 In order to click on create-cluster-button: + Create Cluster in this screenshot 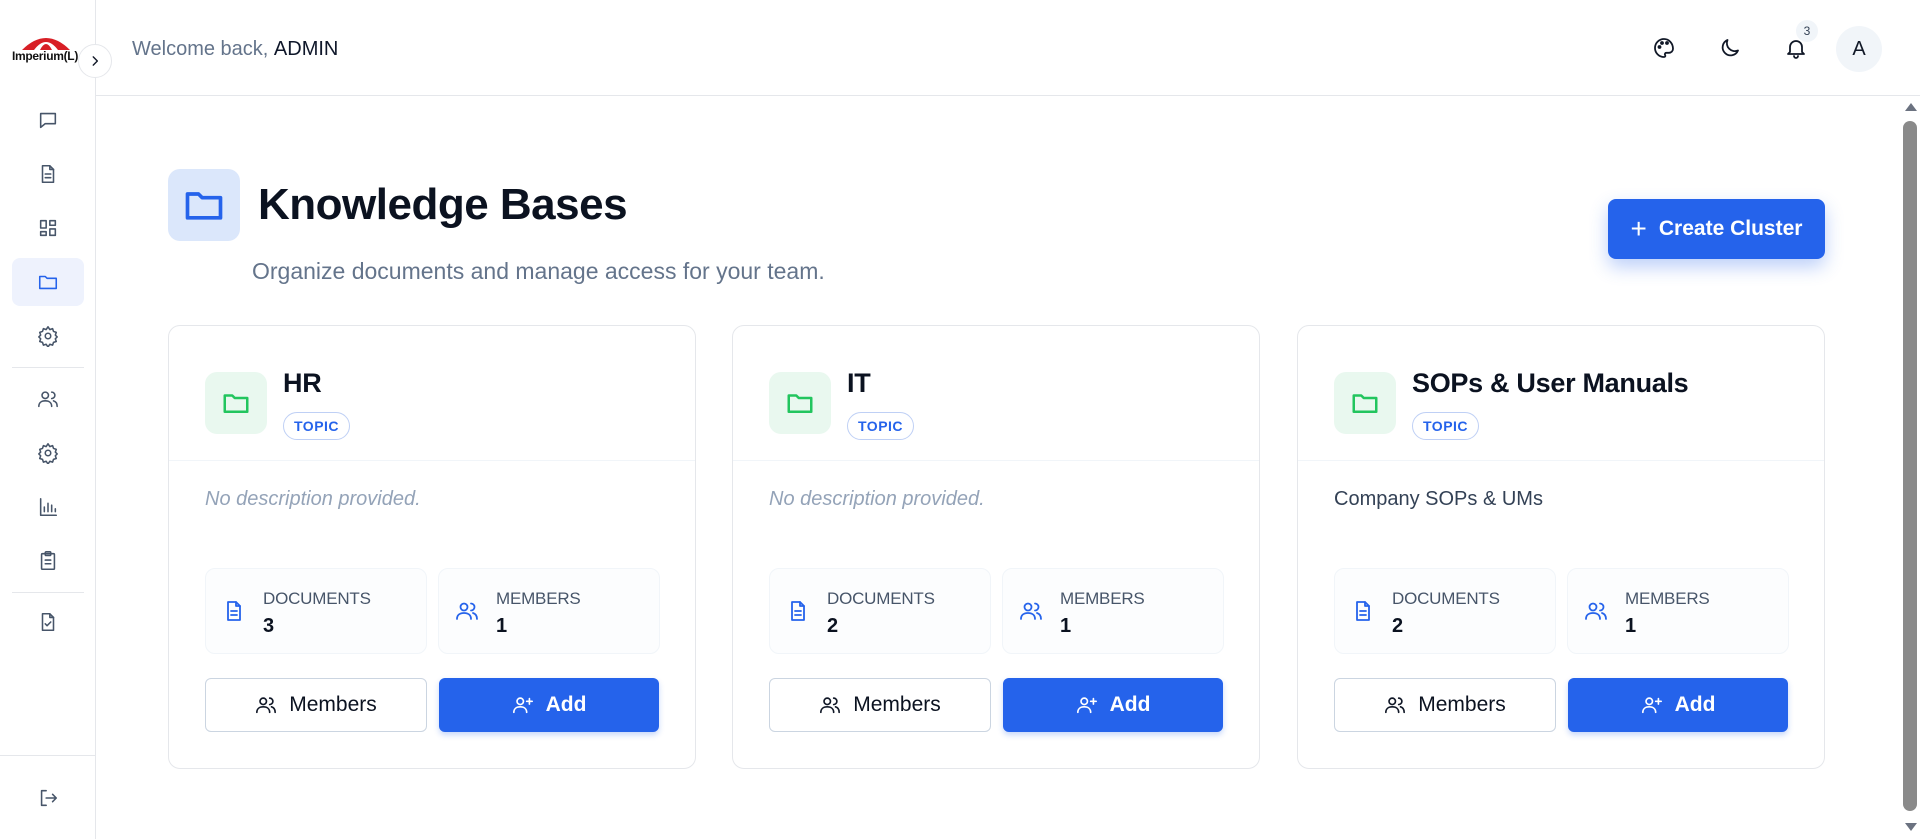, I will do `click(1716, 229)`.